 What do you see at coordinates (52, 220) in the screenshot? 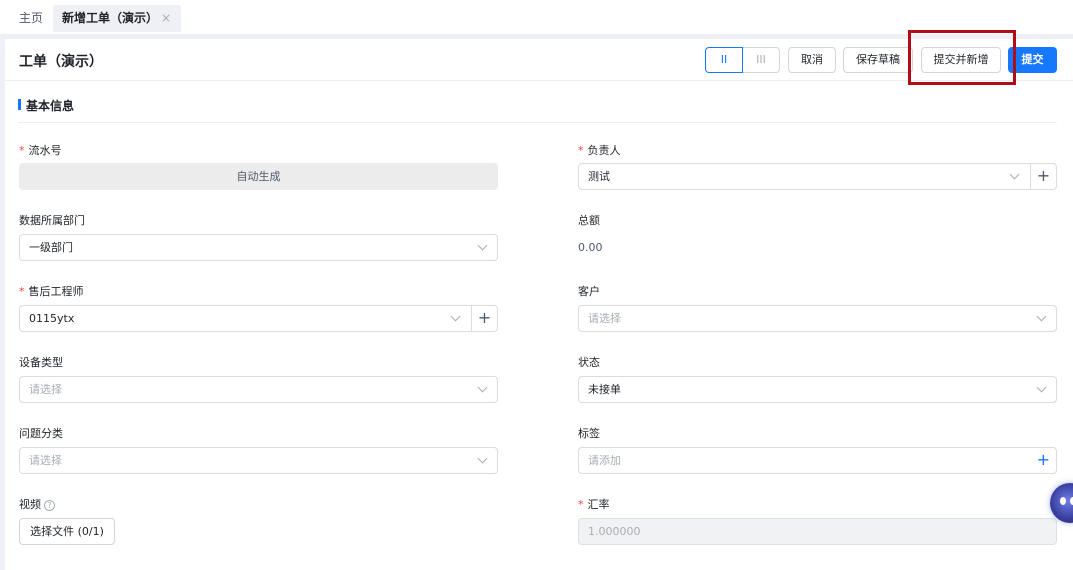
I see `department-label: 数据所属部门` at bounding box center [52, 220].